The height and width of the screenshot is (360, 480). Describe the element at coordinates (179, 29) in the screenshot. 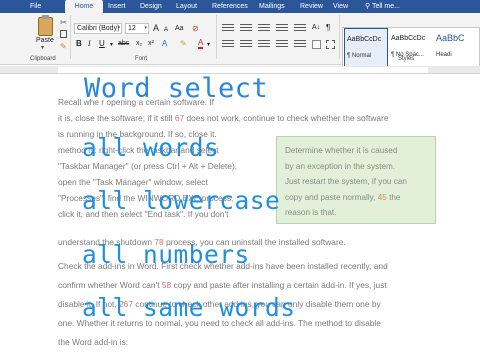

I see `change-case-button: Aa` at that location.